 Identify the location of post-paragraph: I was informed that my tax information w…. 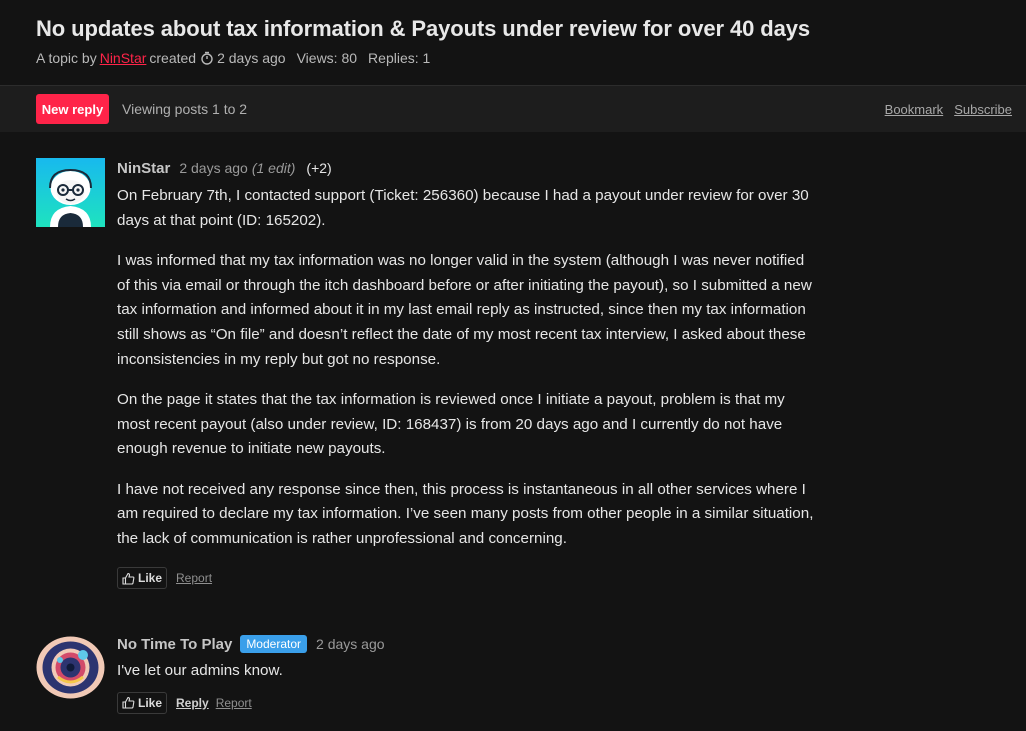
(464, 309).